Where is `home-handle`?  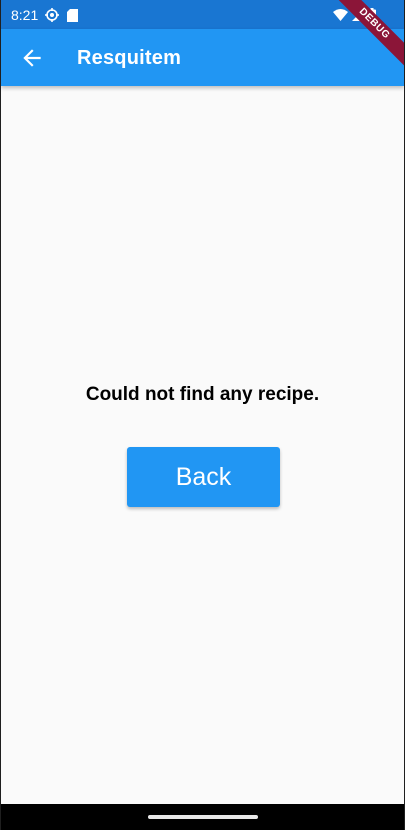
home-handle is located at coordinates (203, 817).